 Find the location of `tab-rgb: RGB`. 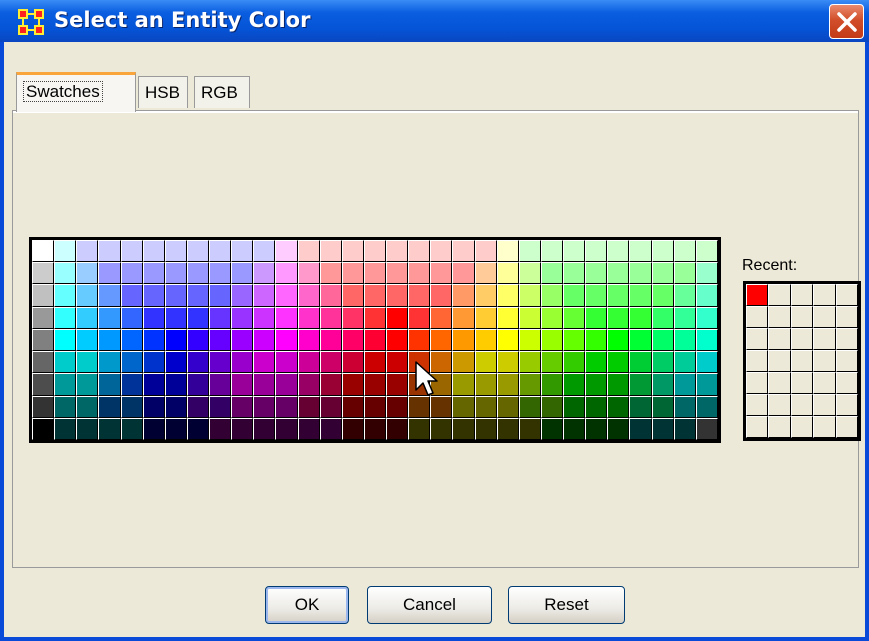

tab-rgb: RGB is located at coordinates (222, 92).